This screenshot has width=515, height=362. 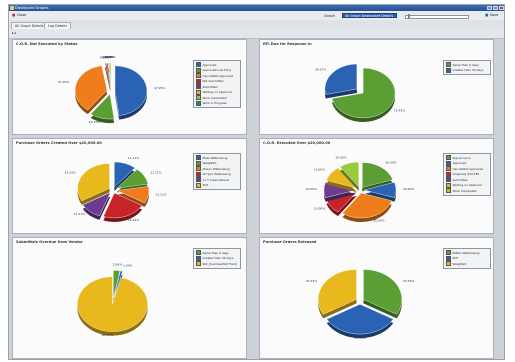 What do you see at coordinates (501, 8) in the screenshot?
I see `close-window-button` at bounding box center [501, 8].